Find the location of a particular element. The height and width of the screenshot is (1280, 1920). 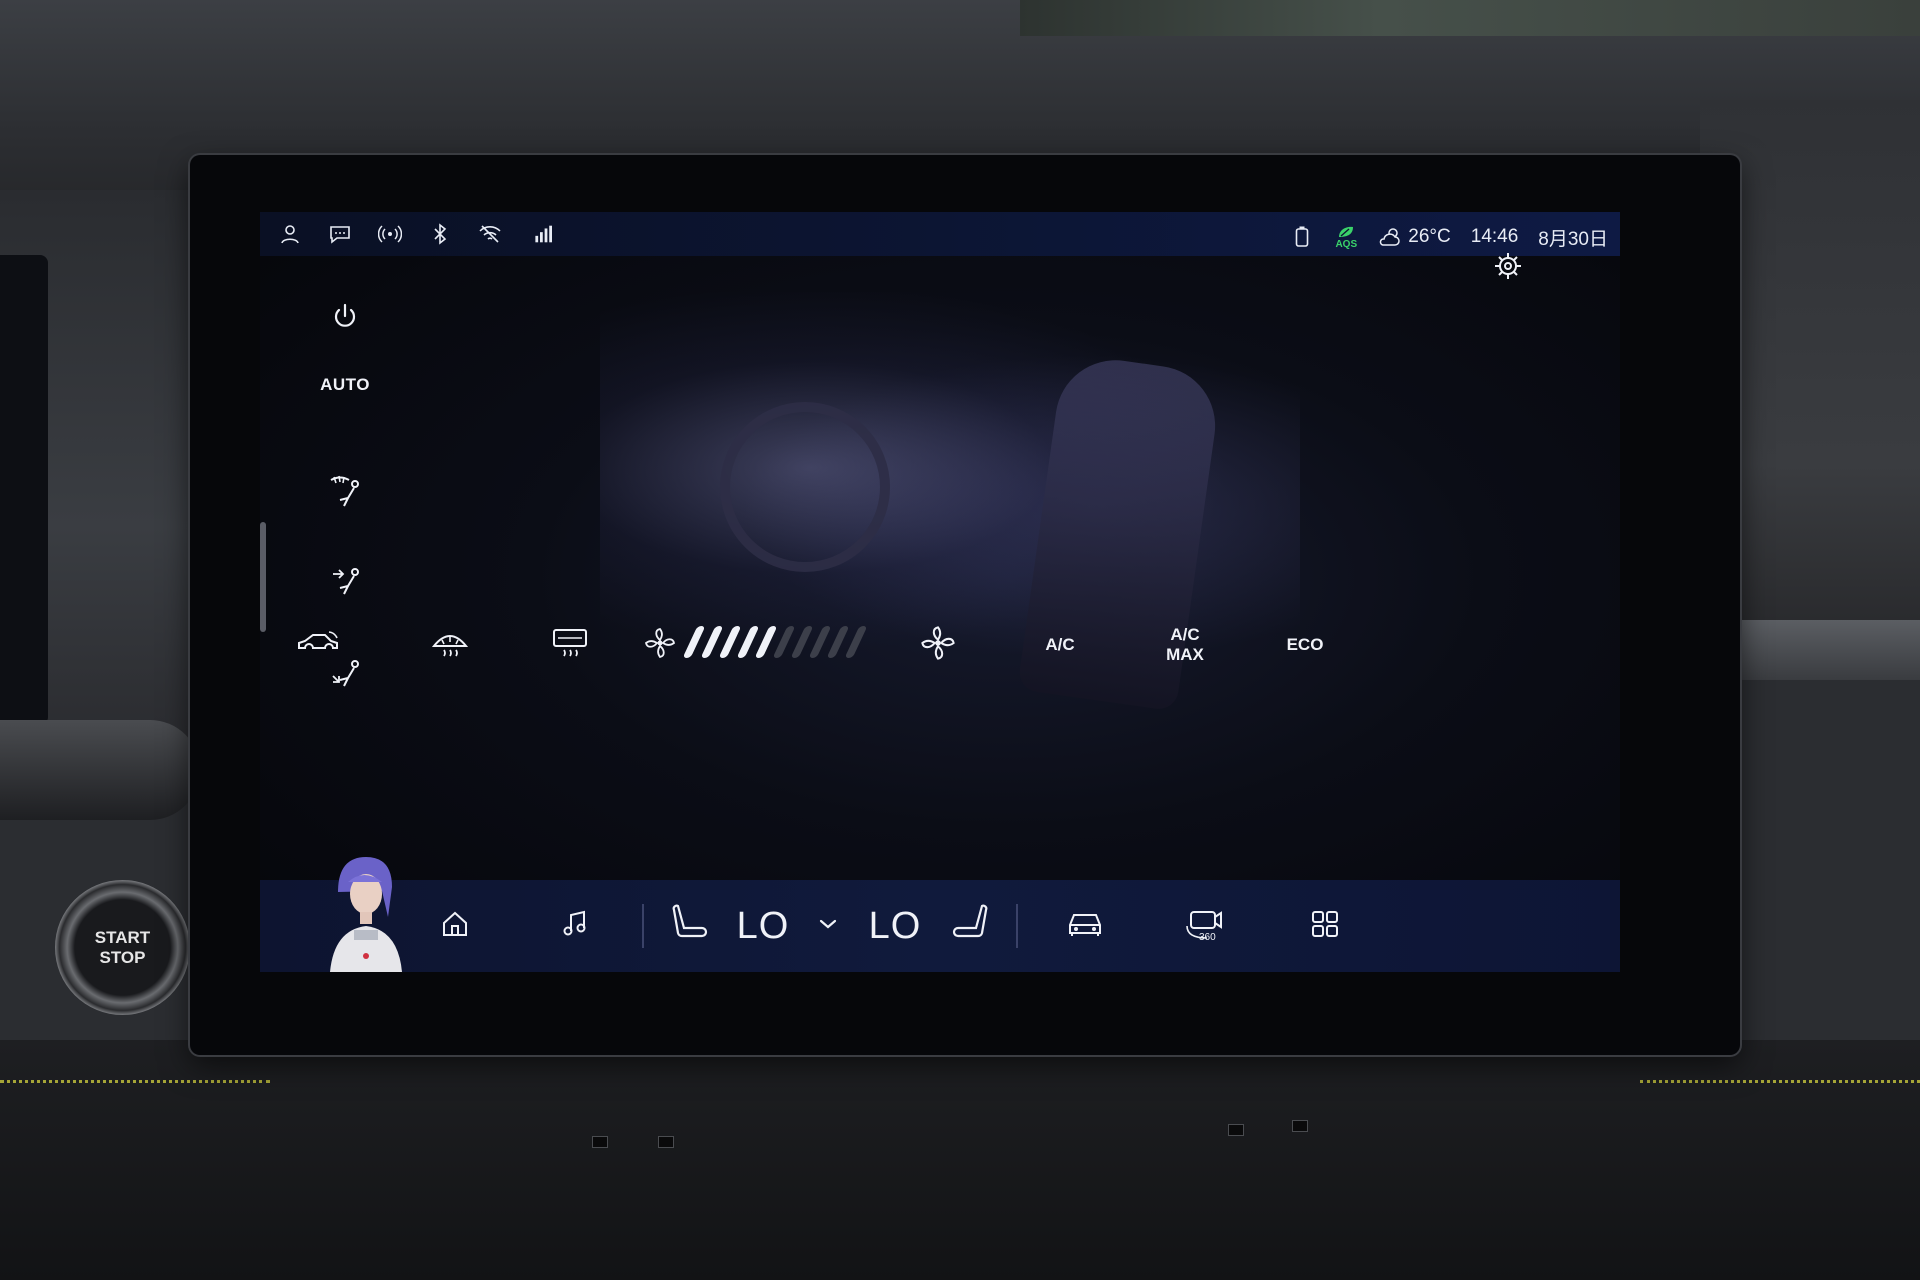

airflow-face-icon is located at coordinates (345, 588).